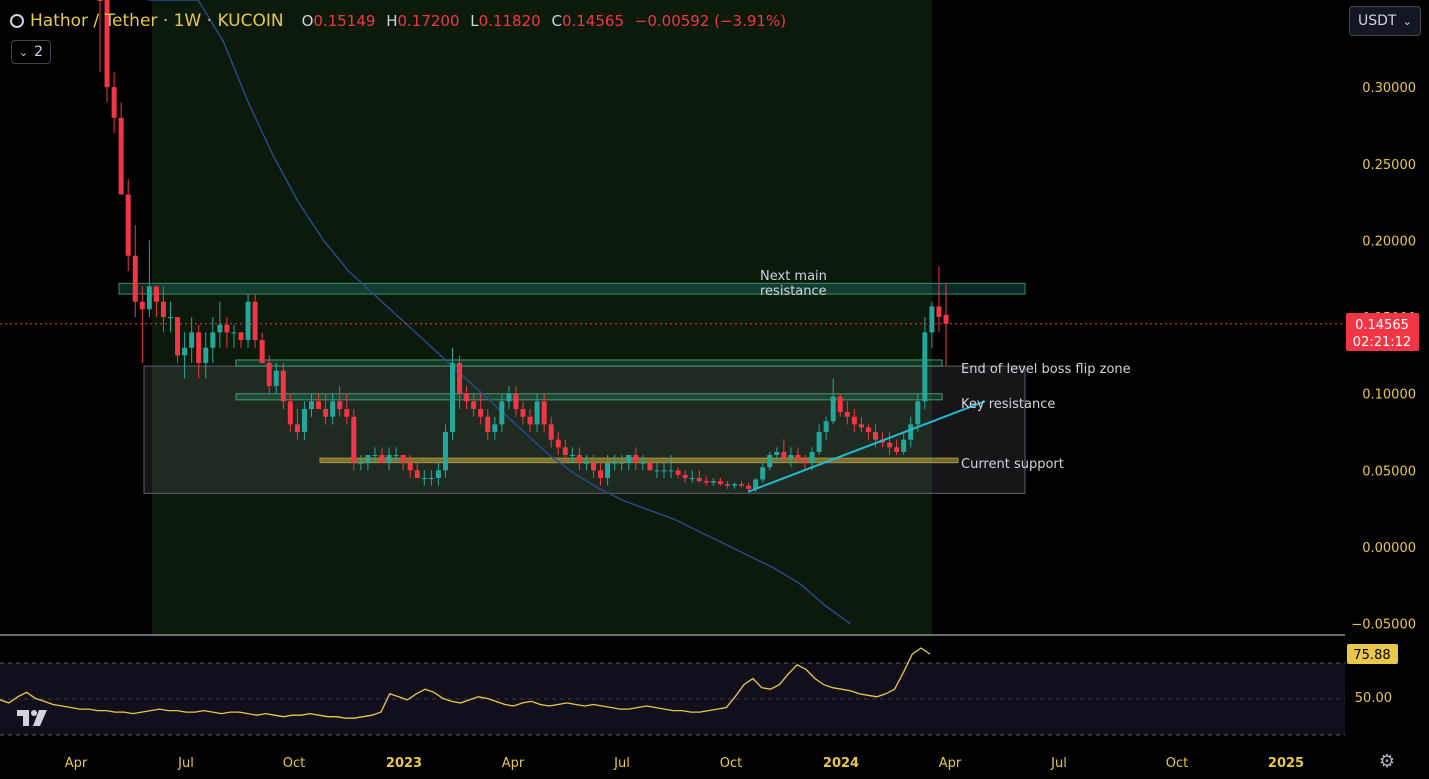 This screenshot has height=779, width=1429. Describe the element at coordinates (1286, 763) in the screenshot. I see `time-tick-label: 2025` at that location.